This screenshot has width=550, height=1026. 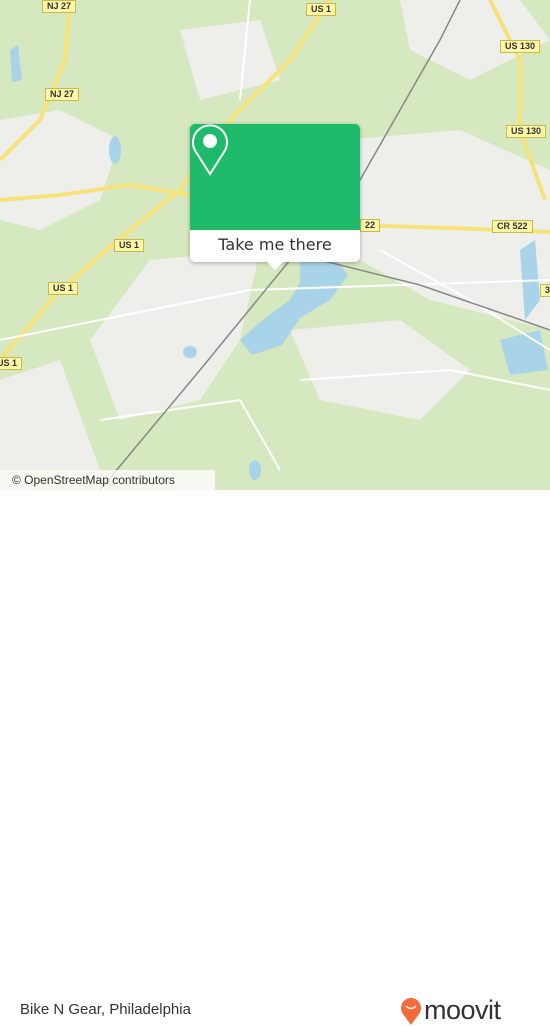 I want to click on take-me-there-button: Take me there, so click(x=275, y=246).